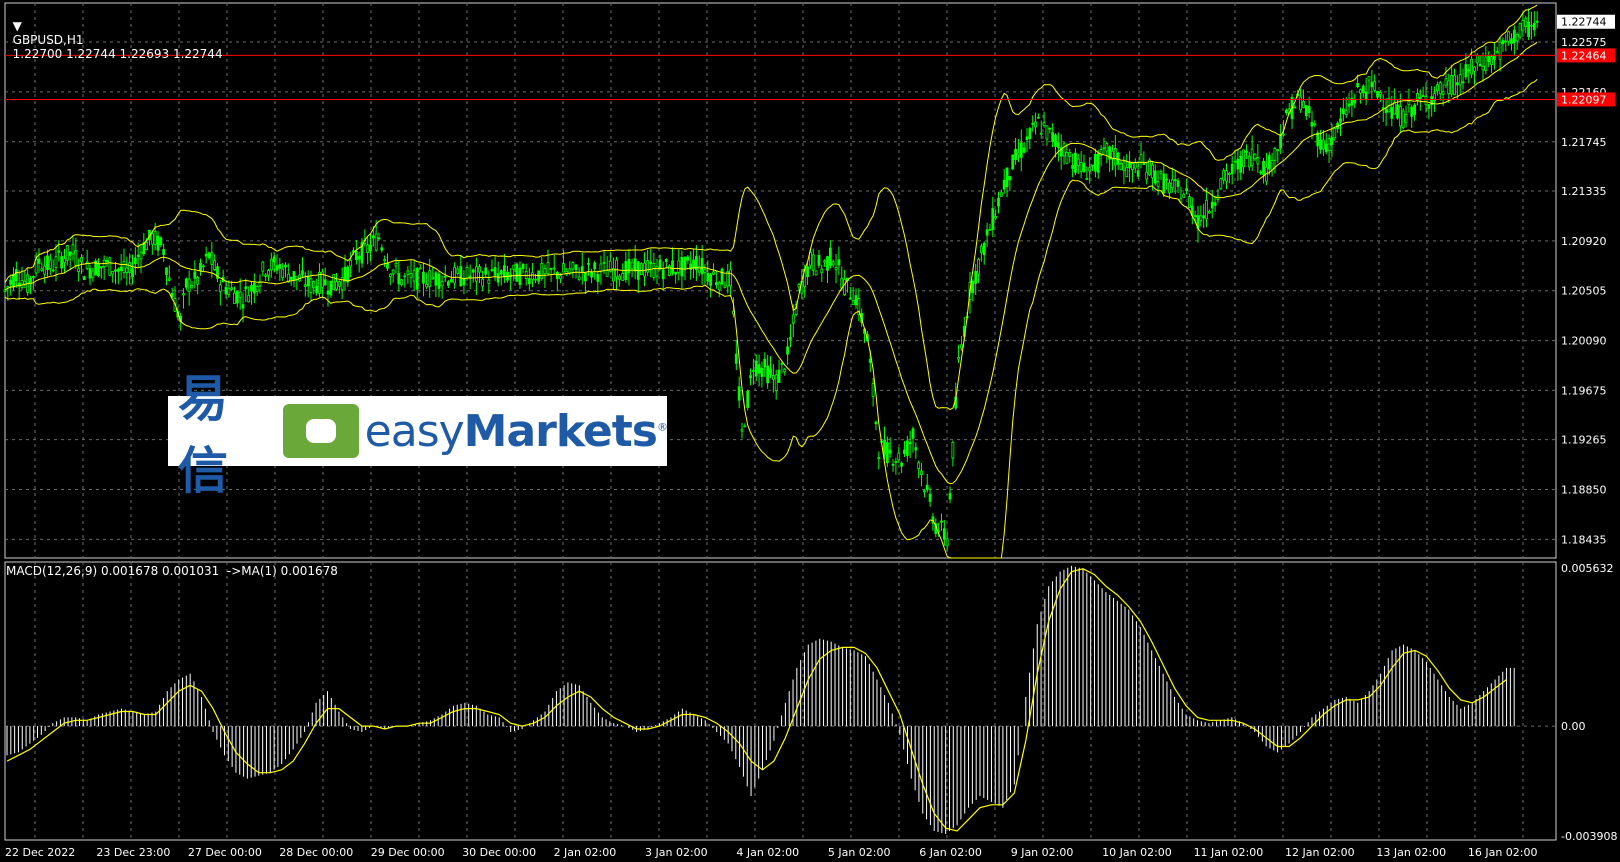 Image resolution: width=1620 pixels, height=862 pixels. What do you see at coordinates (950, 852) in the screenshot?
I see `x-tick-label: 6 Jan 02:00` at bounding box center [950, 852].